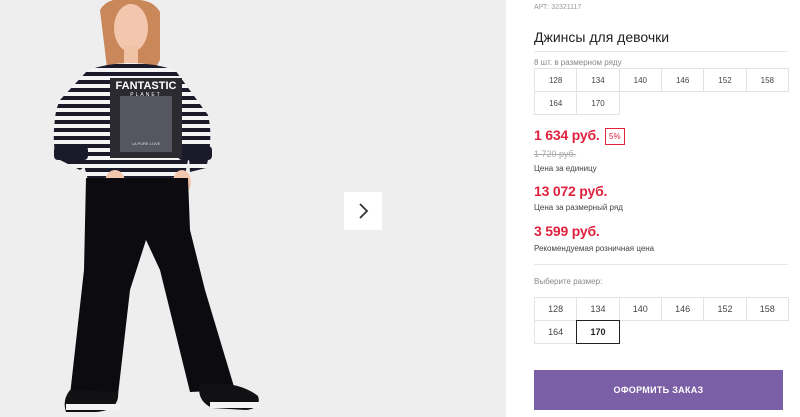  I want to click on assortment-caption: 8 шт. в размерном ряду, so click(578, 62).